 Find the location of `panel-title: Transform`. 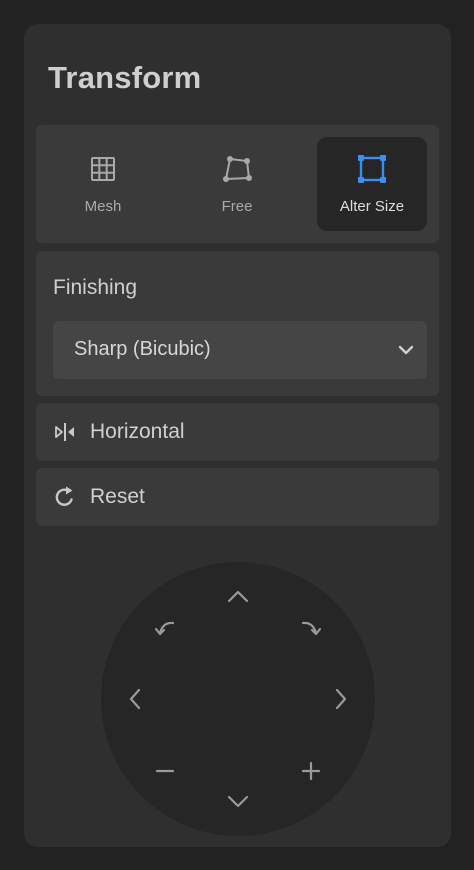

panel-title: Transform is located at coordinates (125, 77).